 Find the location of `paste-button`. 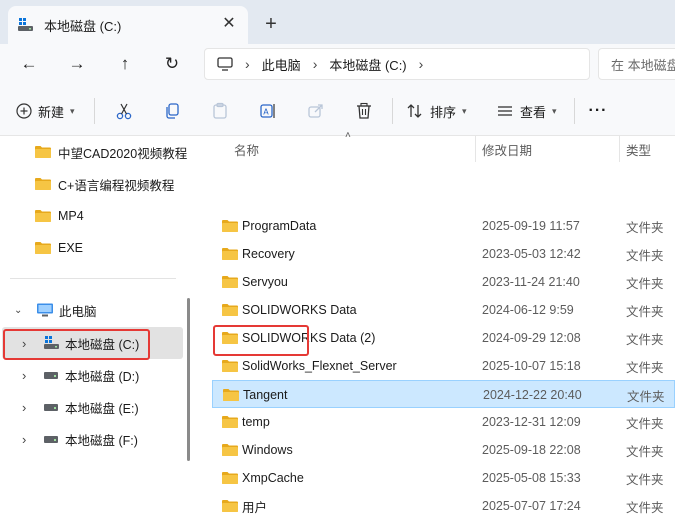

paste-button is located at coordinates (220, 111).